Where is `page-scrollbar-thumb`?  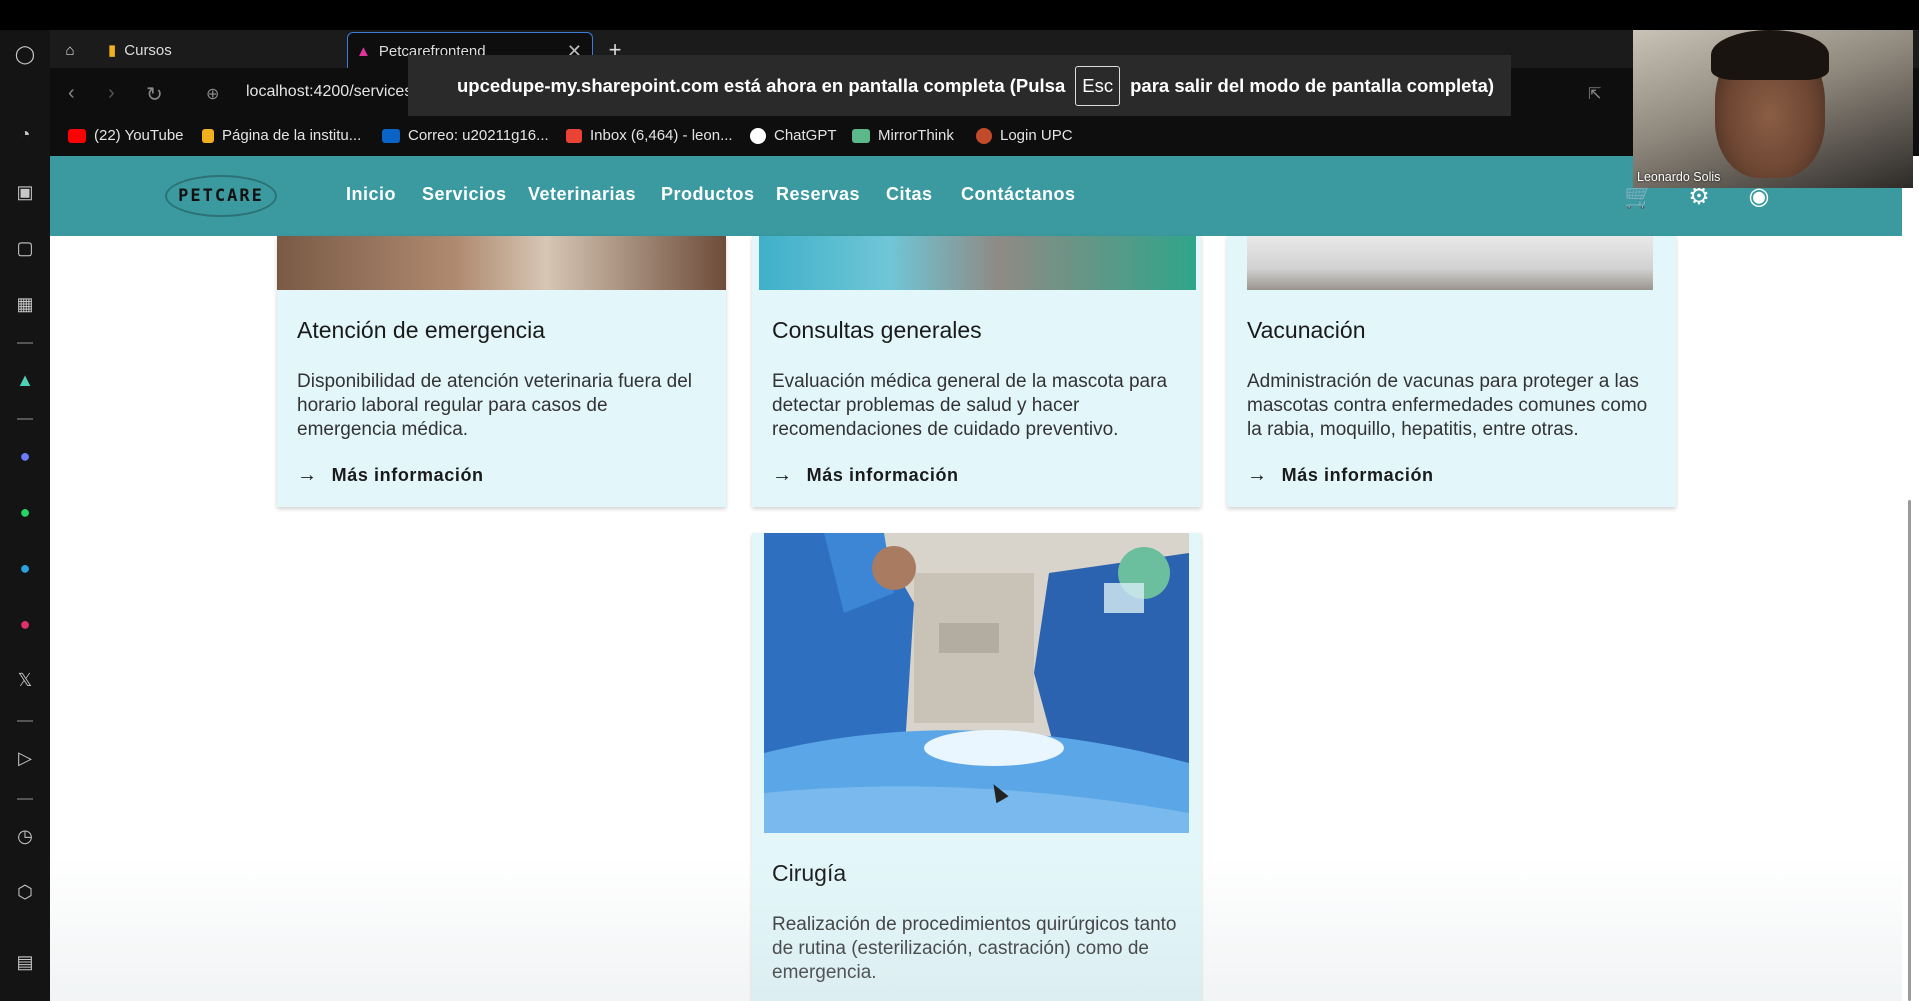 page-scrollbar-thumb is located at coordinates (1909, 750).